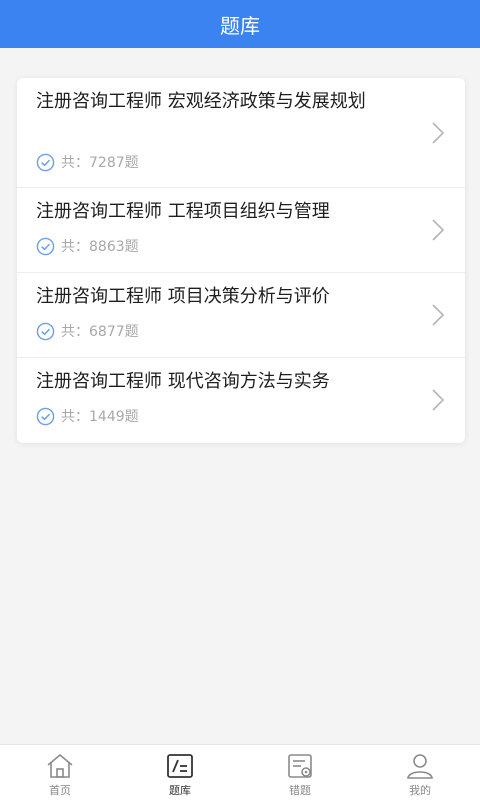 Image resolution: width=480 pixels, height=800 pixels. I want to click on list-item: 注册咨询工程师 工程项目组织与管理 共： 8863题, so click(241, 230).